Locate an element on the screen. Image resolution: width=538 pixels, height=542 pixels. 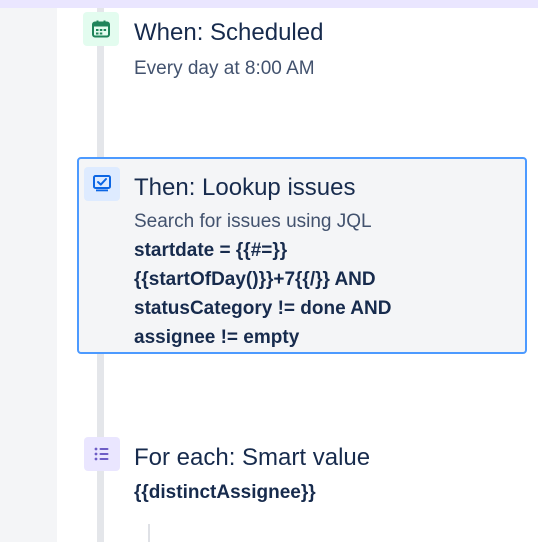
trigger-schedule-text: Every day at 8:00 AM is located at coordinates (224, 68).